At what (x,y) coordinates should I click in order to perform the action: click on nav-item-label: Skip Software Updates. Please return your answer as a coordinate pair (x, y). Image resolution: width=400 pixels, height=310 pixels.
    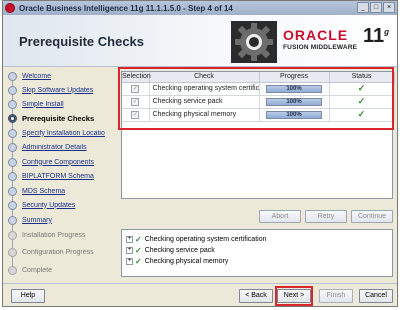
    Looking at the image, I should click on (58, 90).